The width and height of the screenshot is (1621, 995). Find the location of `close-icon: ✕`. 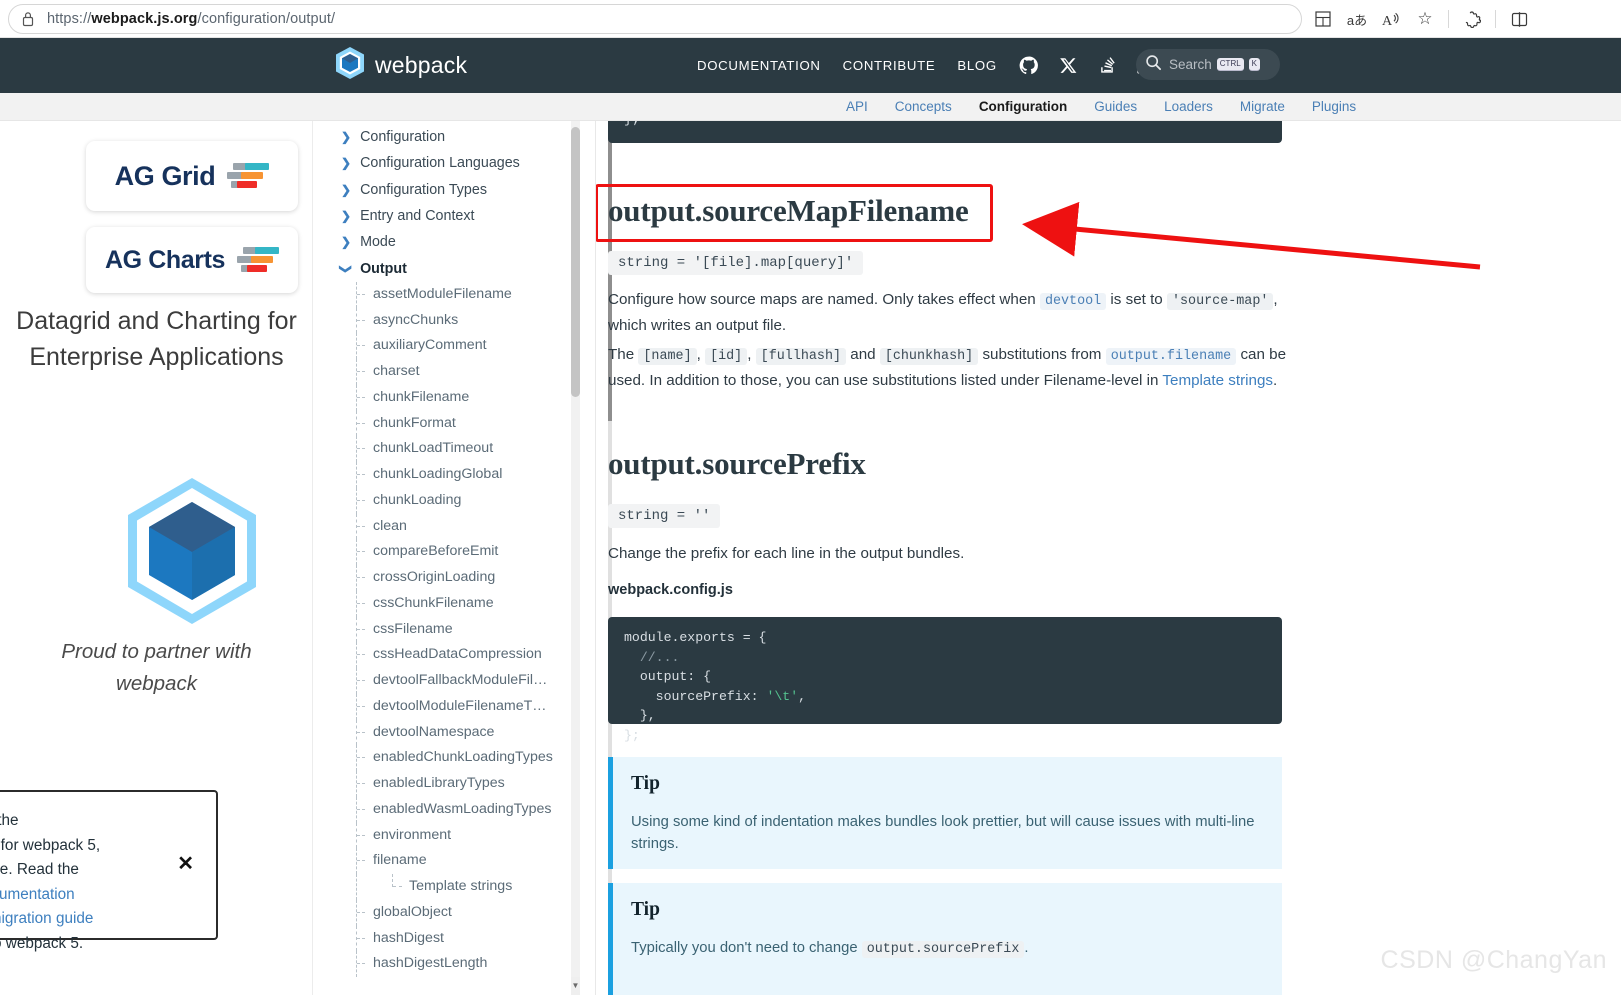

close-icon: ✕ is located at coordinates (185, 864).